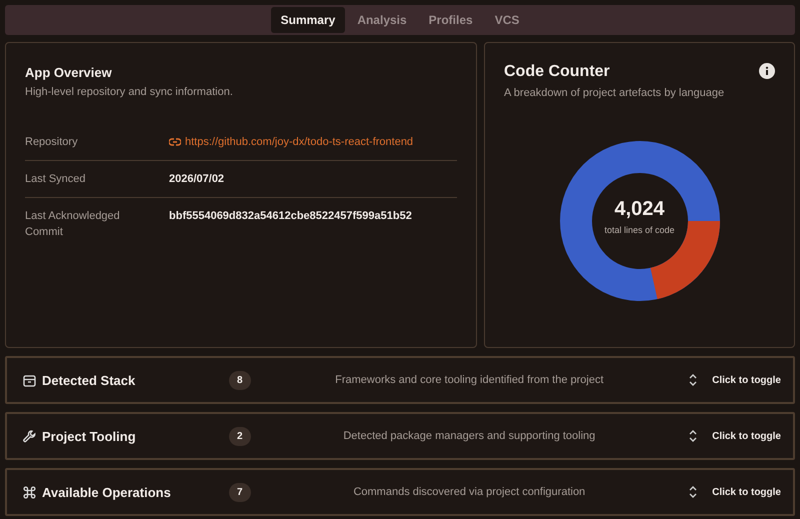  What do you see at coordinates (299, 142) in the screenshot?
I see `repository-link: https://github.com/joy-dx/todo-ts-react-frontend` at bounding box center [299, 142].